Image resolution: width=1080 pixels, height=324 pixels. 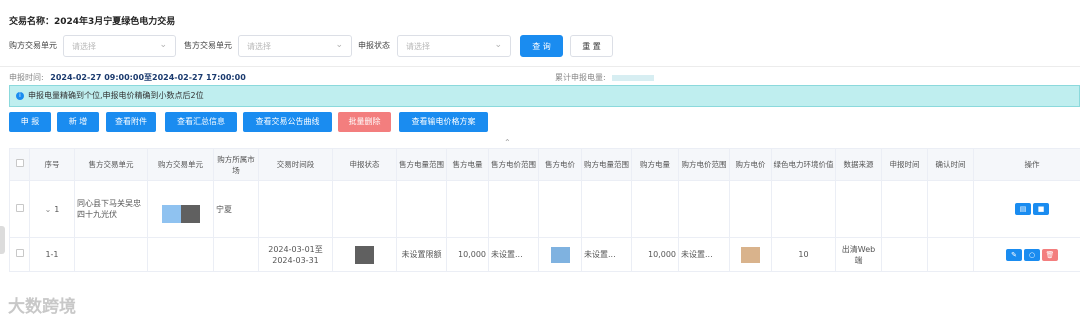 What do you see at coordinates (454, 46) in the screenshot?
I see `status-select: 请选择 ⌄` at bounding box center [454, 46].